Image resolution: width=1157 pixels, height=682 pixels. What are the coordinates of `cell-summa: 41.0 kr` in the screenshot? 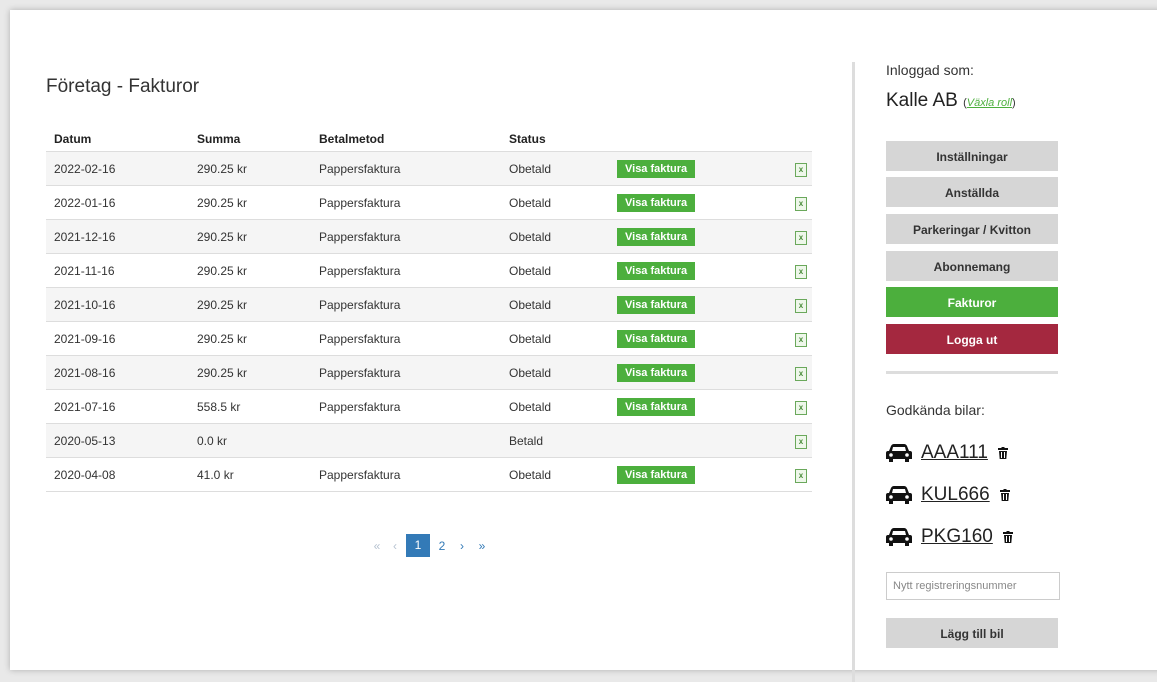 It's located at (250, 474).